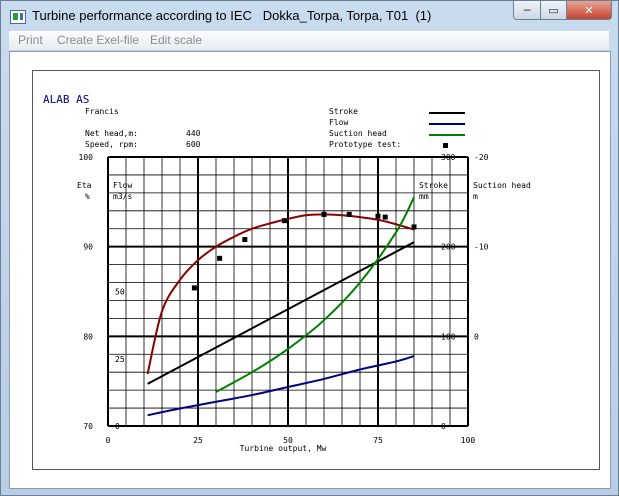 This screenshot has width=619, height=496. I want to click on legend-label-prototype-test: Prototype test:, so click(365, 144).